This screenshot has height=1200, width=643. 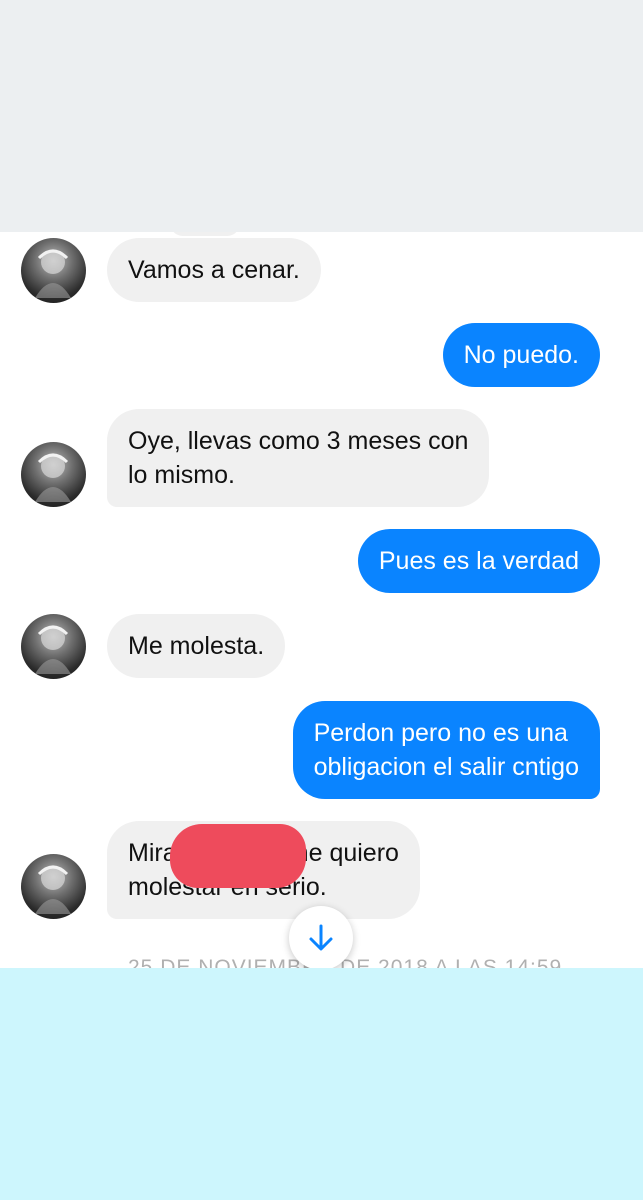 I want to click on message-bubble-incoming: Vamos a cenar., so click(x=214, y=270).